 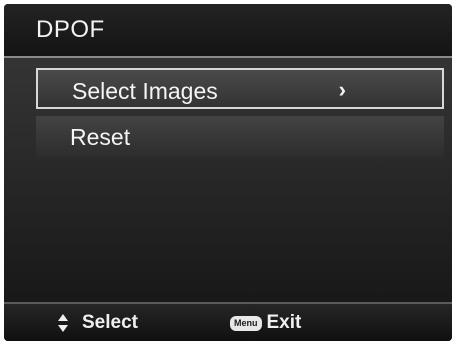 What do you see at coordinates (100, 137) in the screenshot?
I see `menu-item-label: Reset` at bounding box center [100, 137].